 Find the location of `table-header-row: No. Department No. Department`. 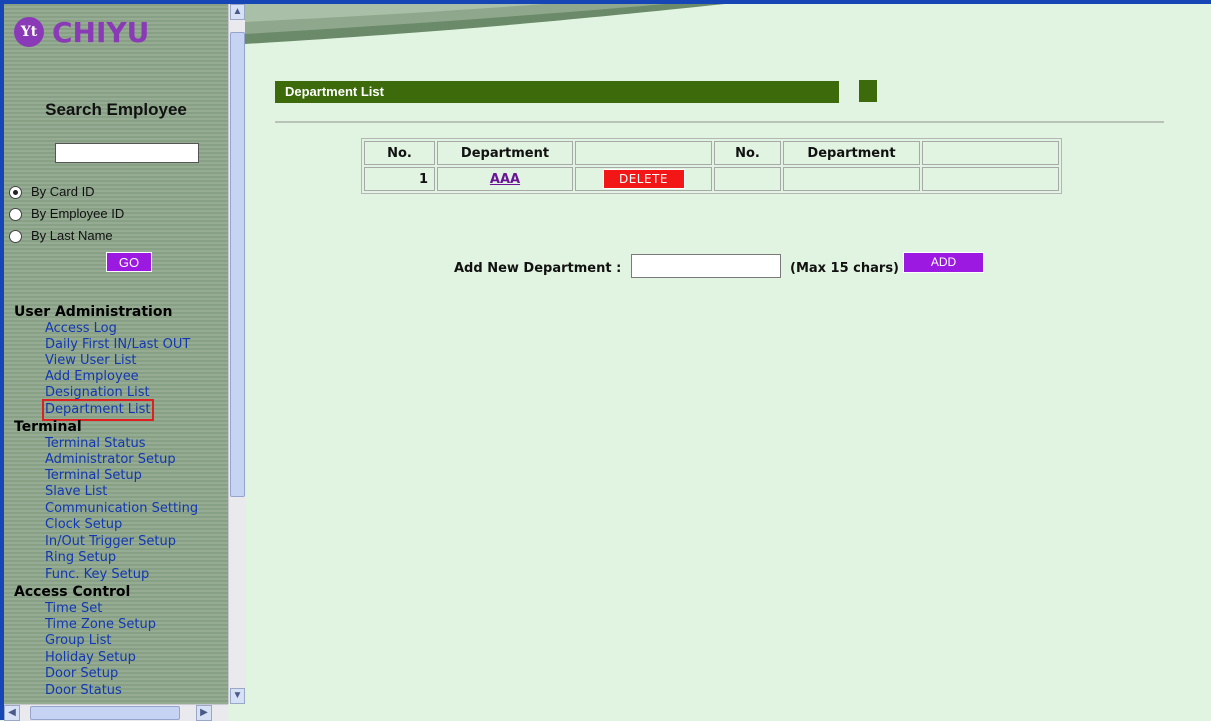

table-header-row: No. Department No. Department is located at coordinates (711, 153).